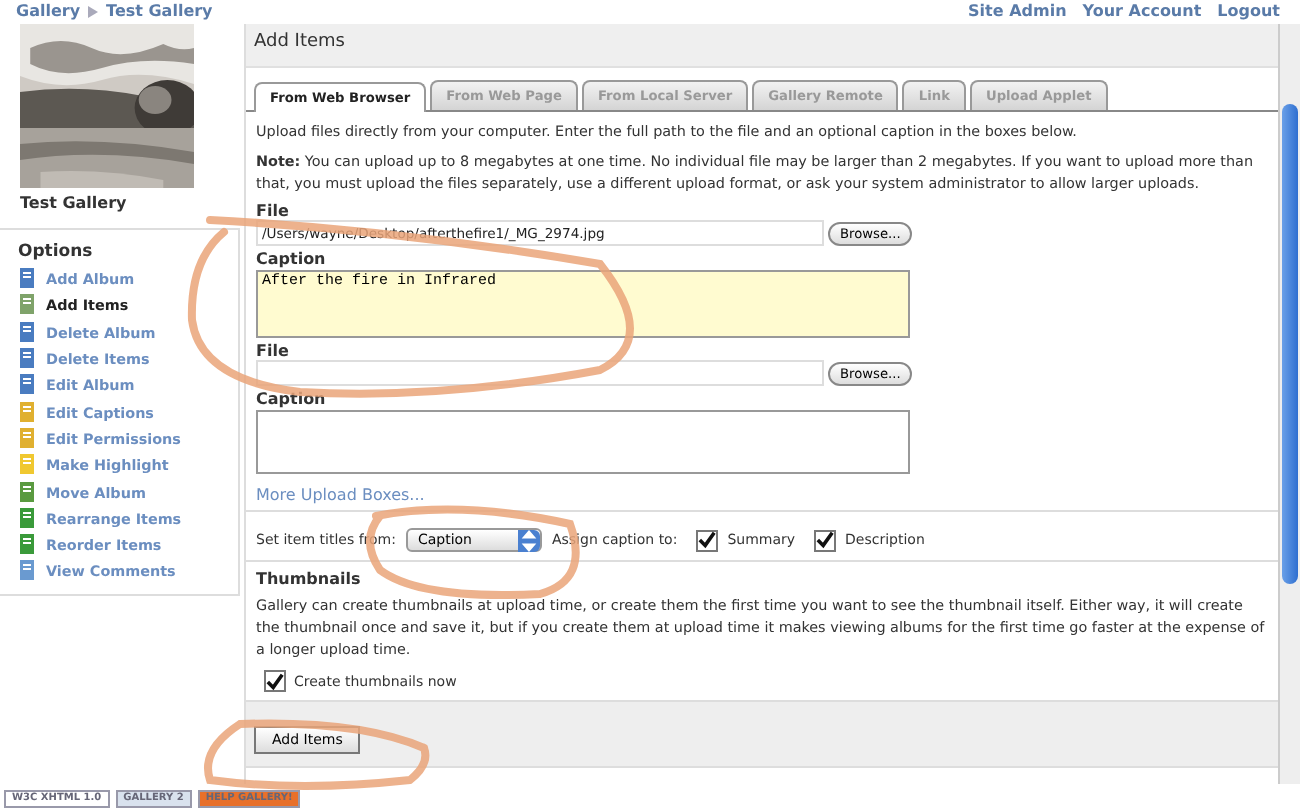 The image size is (1300, 808). What do you see at coordinates (159, 11) in the screenshot?
I see `breadcrumb-link: Test Gallery` at bounding box center [159, 11].